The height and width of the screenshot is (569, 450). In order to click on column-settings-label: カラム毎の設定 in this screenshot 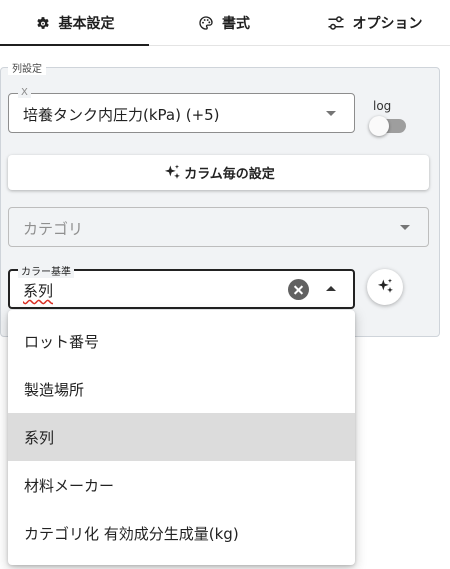, I will do `click(229, 174)`.